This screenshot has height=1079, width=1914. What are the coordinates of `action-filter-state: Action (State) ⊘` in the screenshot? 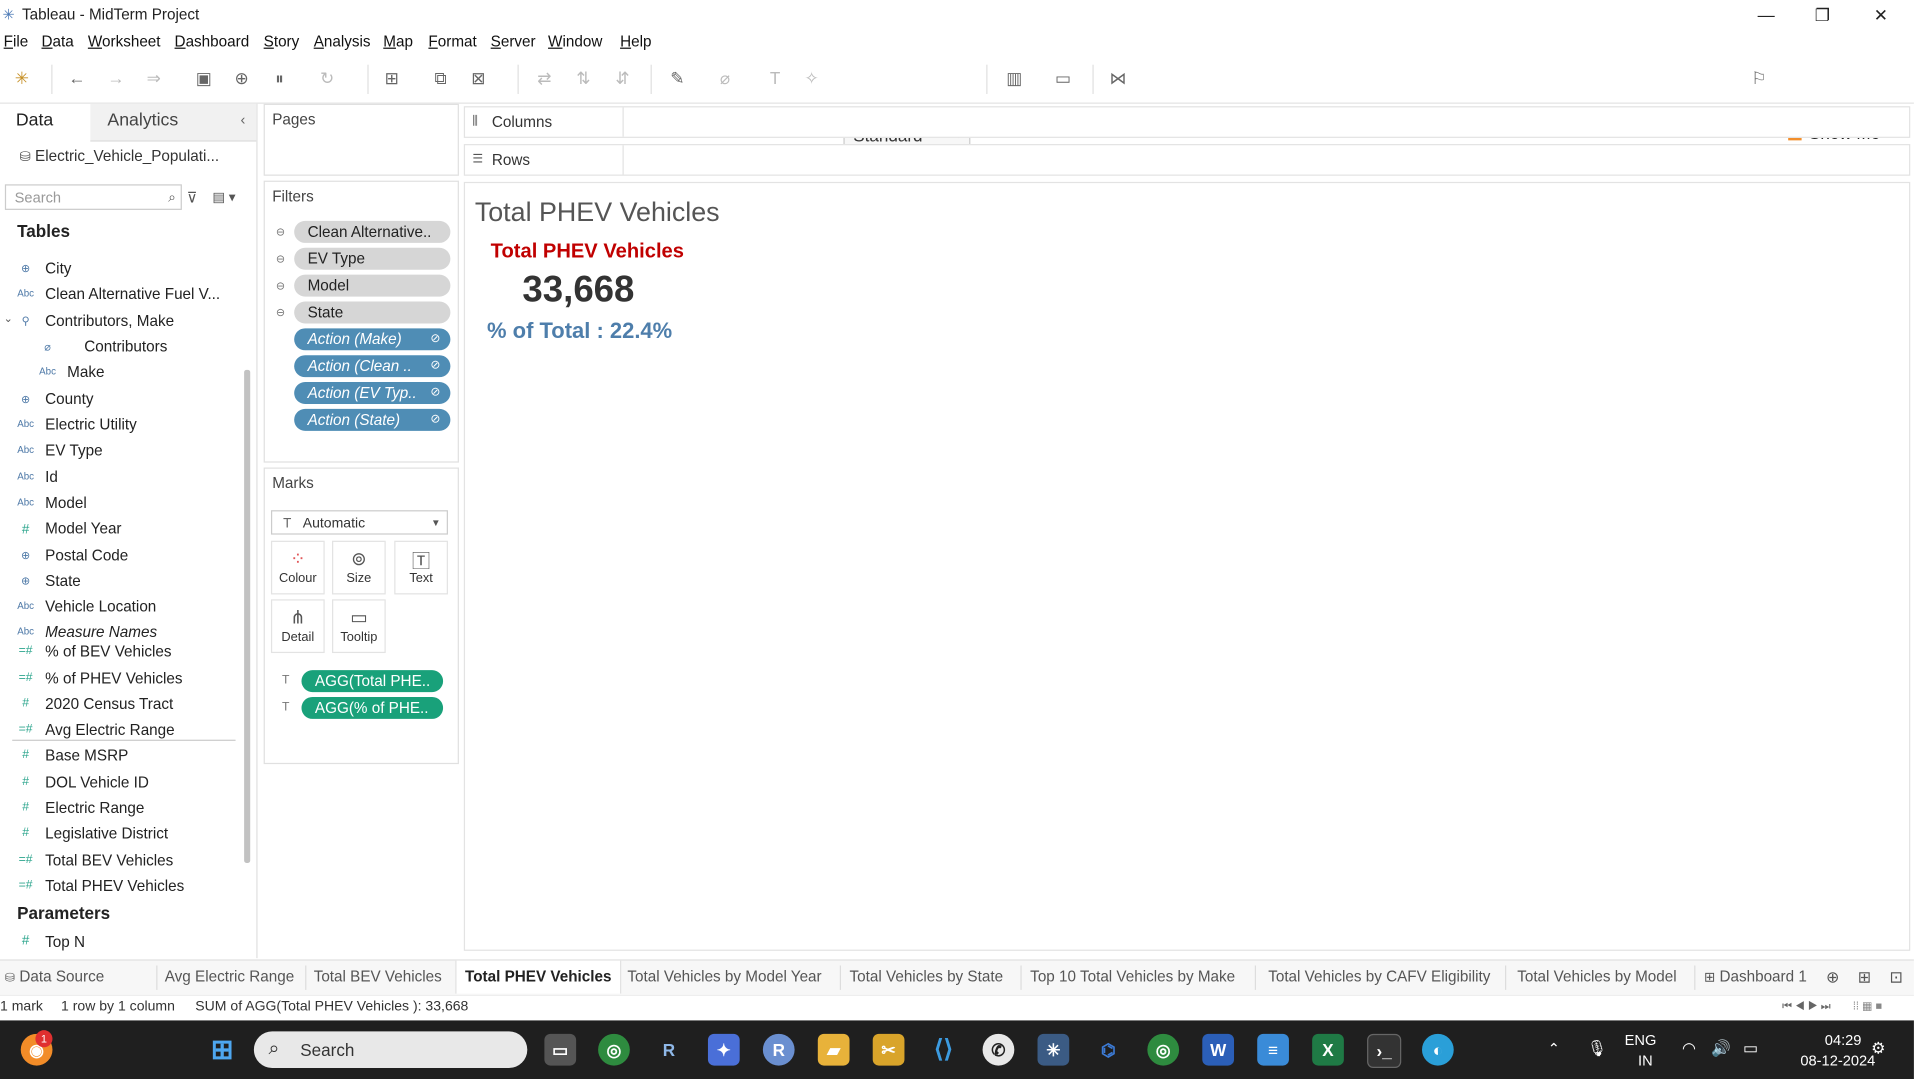 It's located at (372, 419).